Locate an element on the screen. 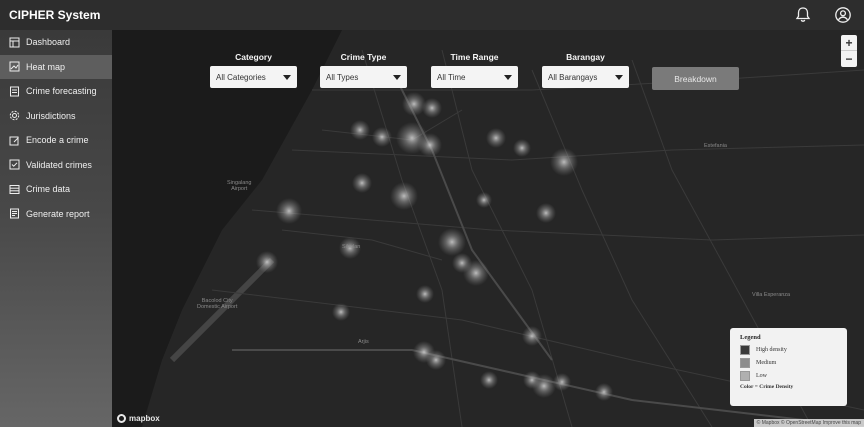 Image resolution: width=864 pixels, height=427 pixels. app-title: CIPHER System is located at coordinates (55, 15).